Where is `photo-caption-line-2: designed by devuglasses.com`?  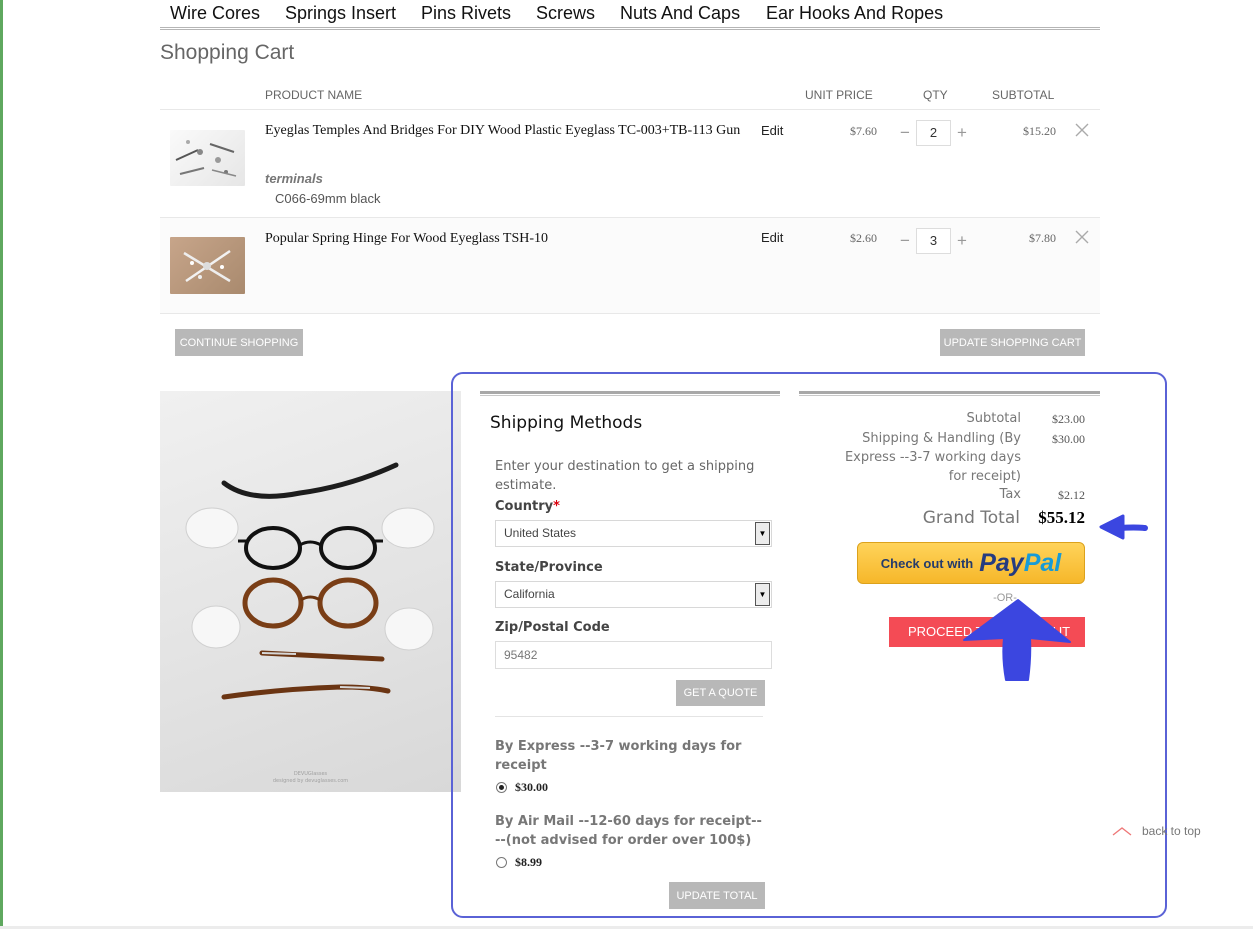 photo-caption-line-2: designed by devuglasses.com is located at coordinates (310, 781).